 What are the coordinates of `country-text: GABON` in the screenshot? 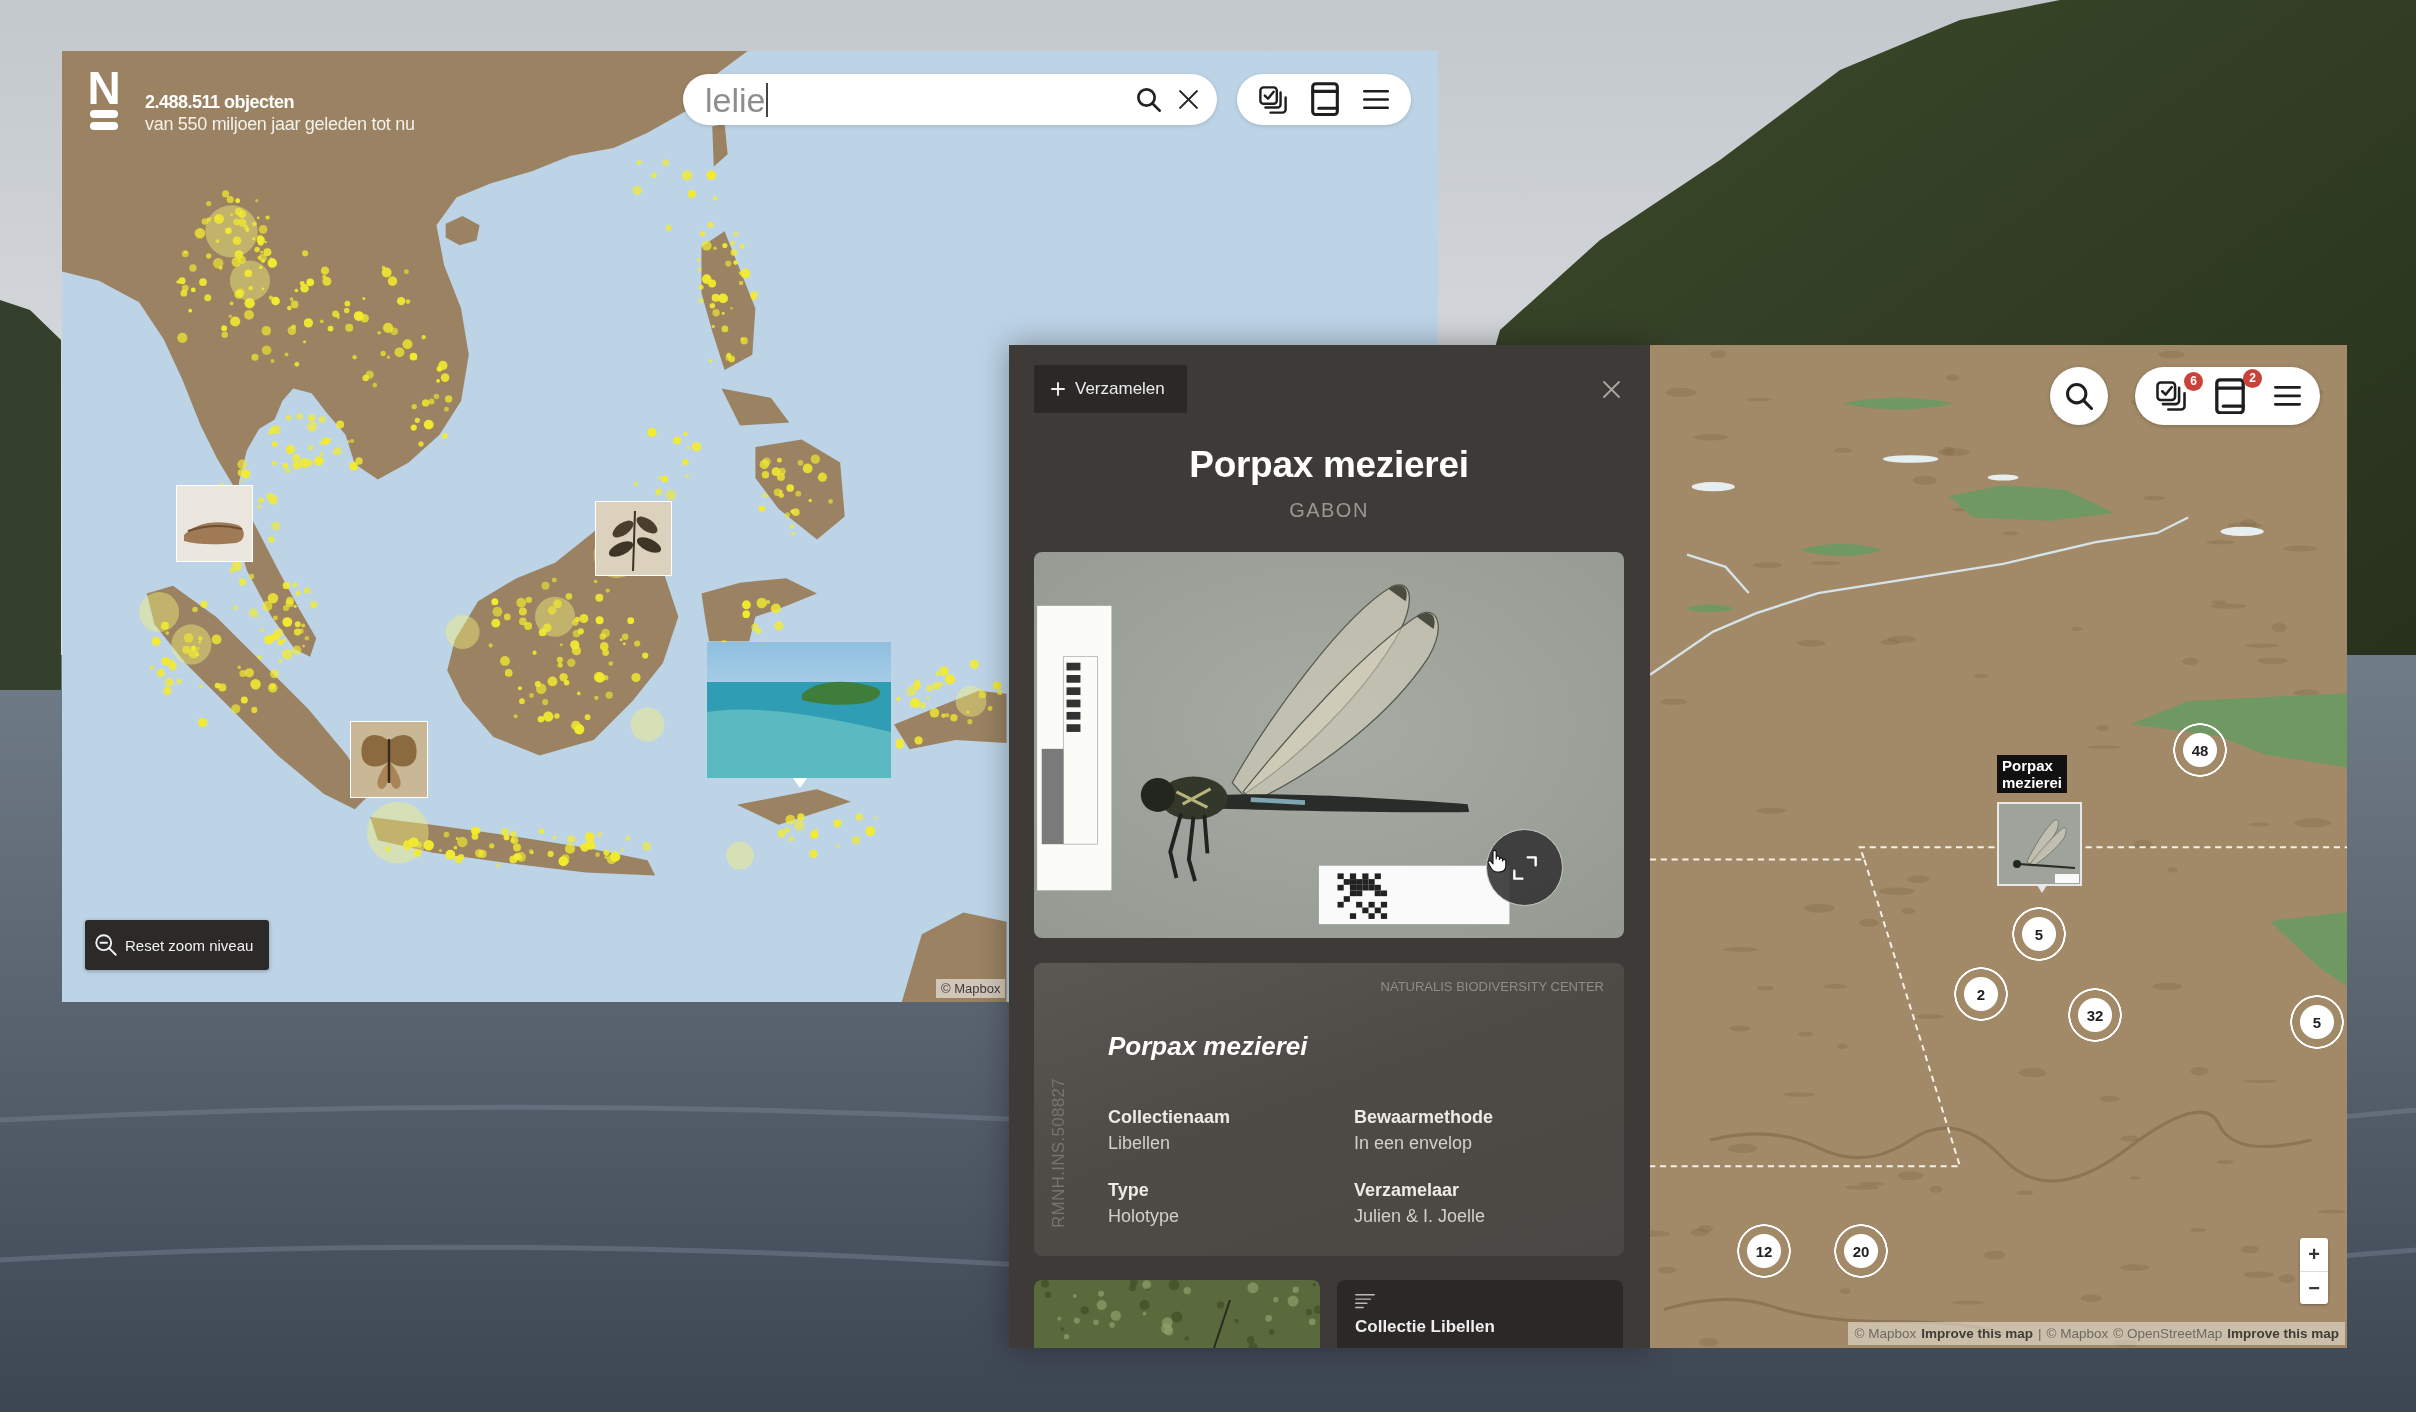 It's located at (1329, 510).